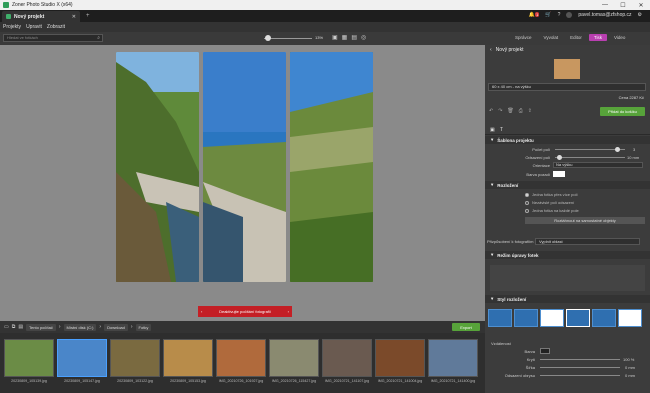 This screenshot has width=650, height=393. I want to click on undo-icon: ↶, so click(491, 111).